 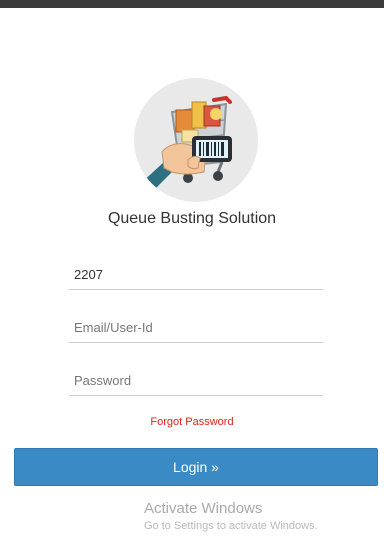 I want to click on top-bar, so click(x=192, y=4).